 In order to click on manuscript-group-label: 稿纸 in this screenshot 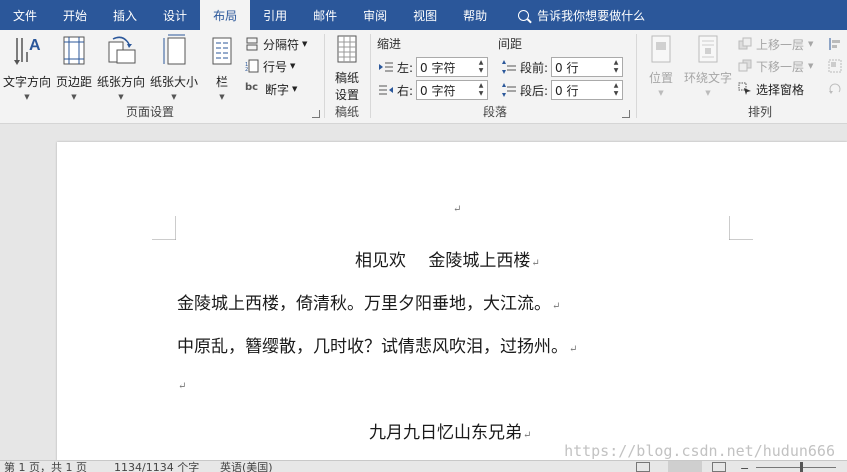, I will do `click(346, 112)`.